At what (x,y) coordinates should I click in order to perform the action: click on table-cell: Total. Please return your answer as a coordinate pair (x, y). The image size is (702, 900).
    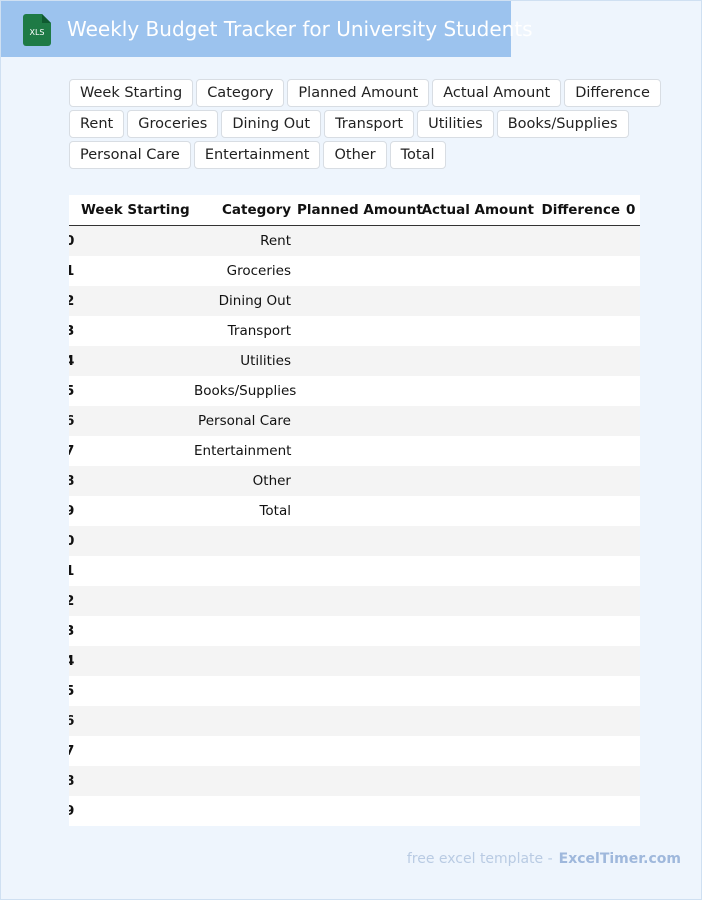
    Looking at the image, I should click on (245, 511).